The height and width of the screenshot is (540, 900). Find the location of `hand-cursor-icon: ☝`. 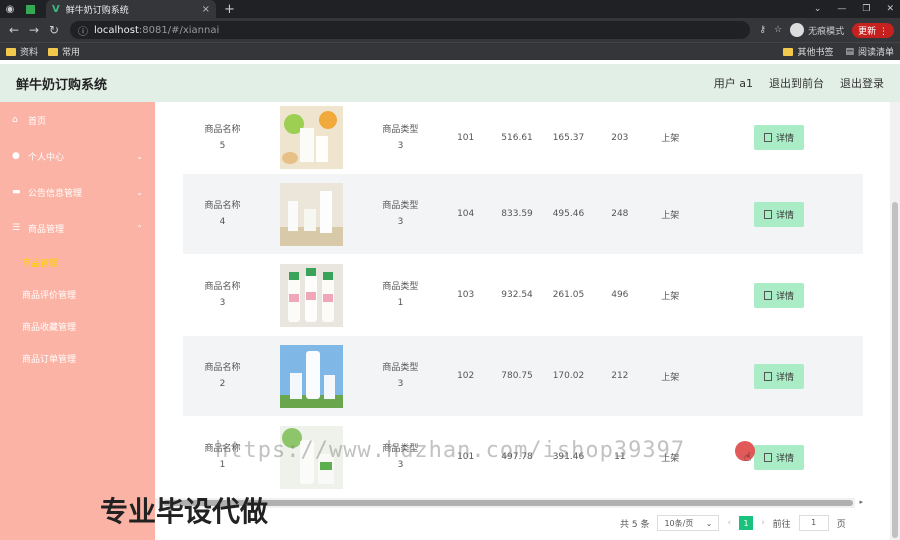

hand-cursor-icon: ☝ is located at coordinates (748, 457).